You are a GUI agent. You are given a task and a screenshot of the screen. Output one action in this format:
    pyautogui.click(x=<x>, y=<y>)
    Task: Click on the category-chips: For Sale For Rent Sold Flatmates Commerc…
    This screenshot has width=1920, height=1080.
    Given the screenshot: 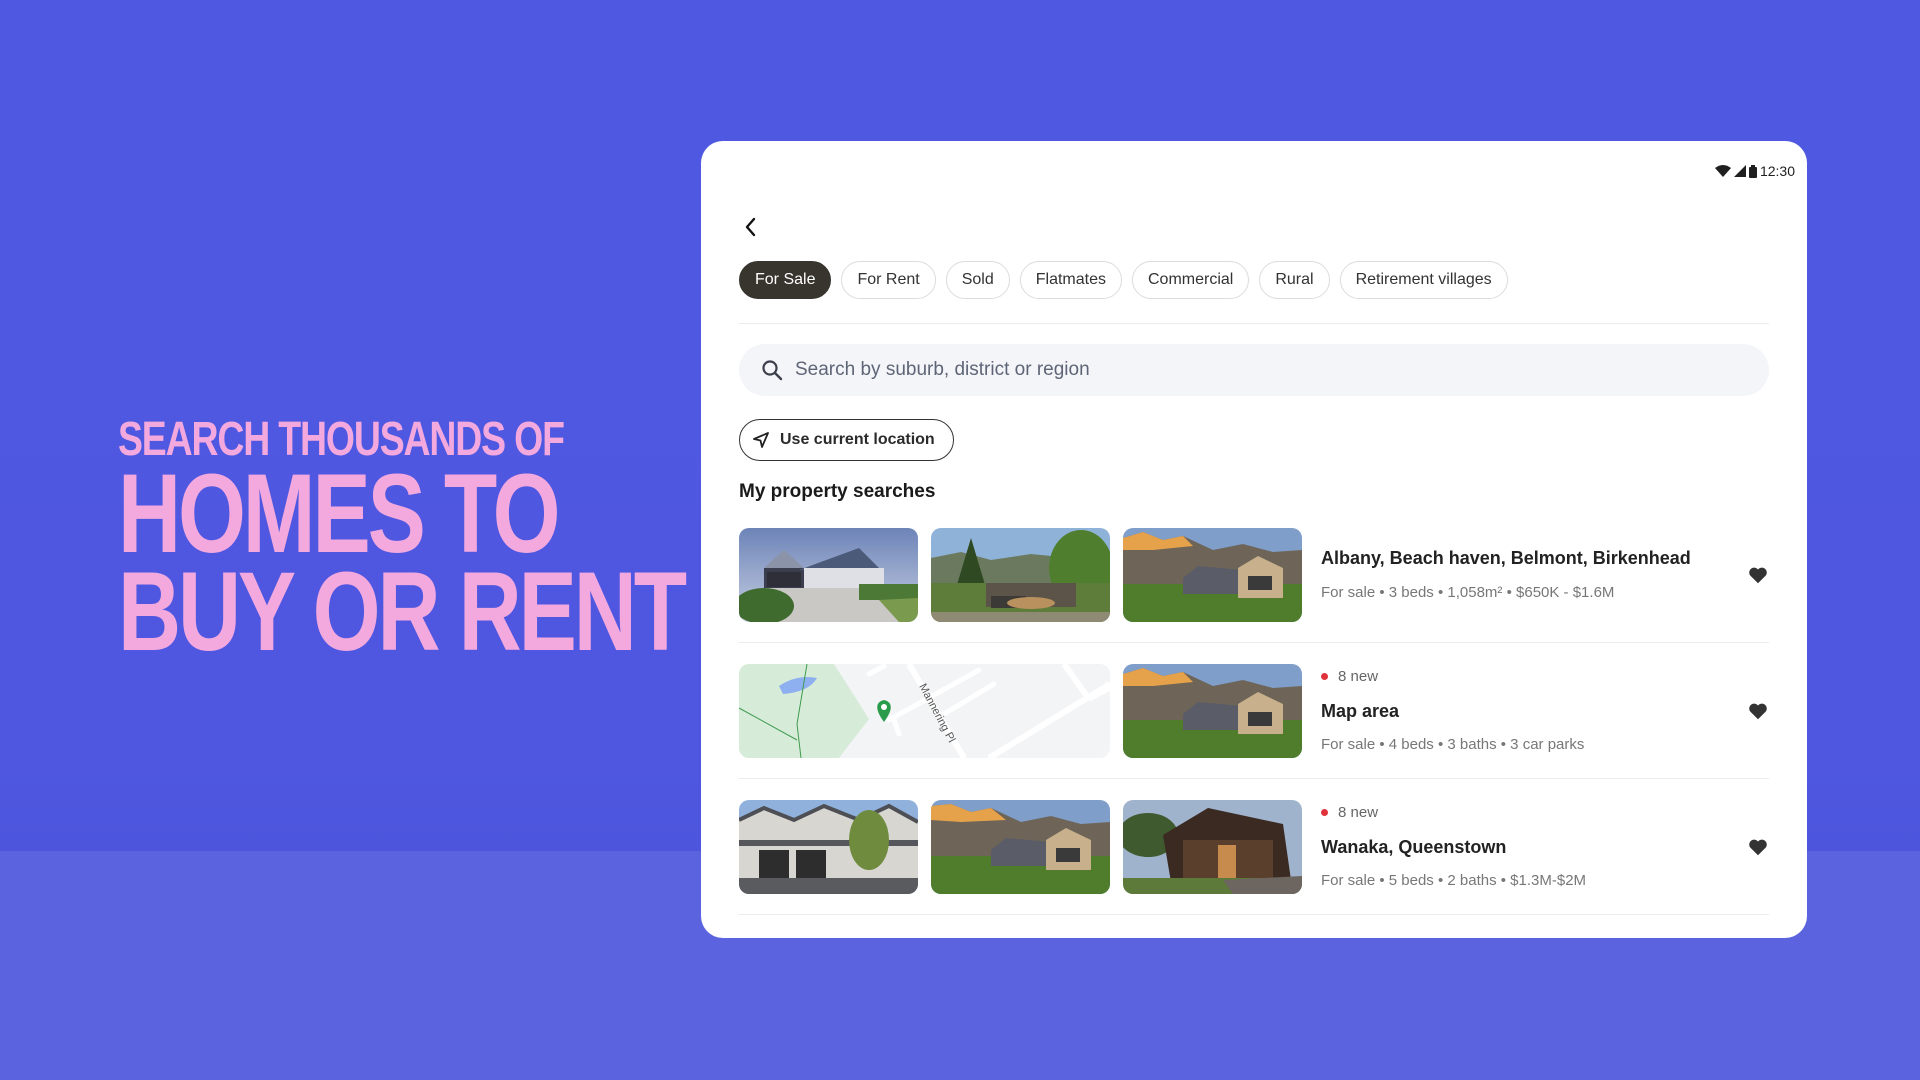 What is the action you would take?
    pyautogui.click(x=1123, y=280)
    